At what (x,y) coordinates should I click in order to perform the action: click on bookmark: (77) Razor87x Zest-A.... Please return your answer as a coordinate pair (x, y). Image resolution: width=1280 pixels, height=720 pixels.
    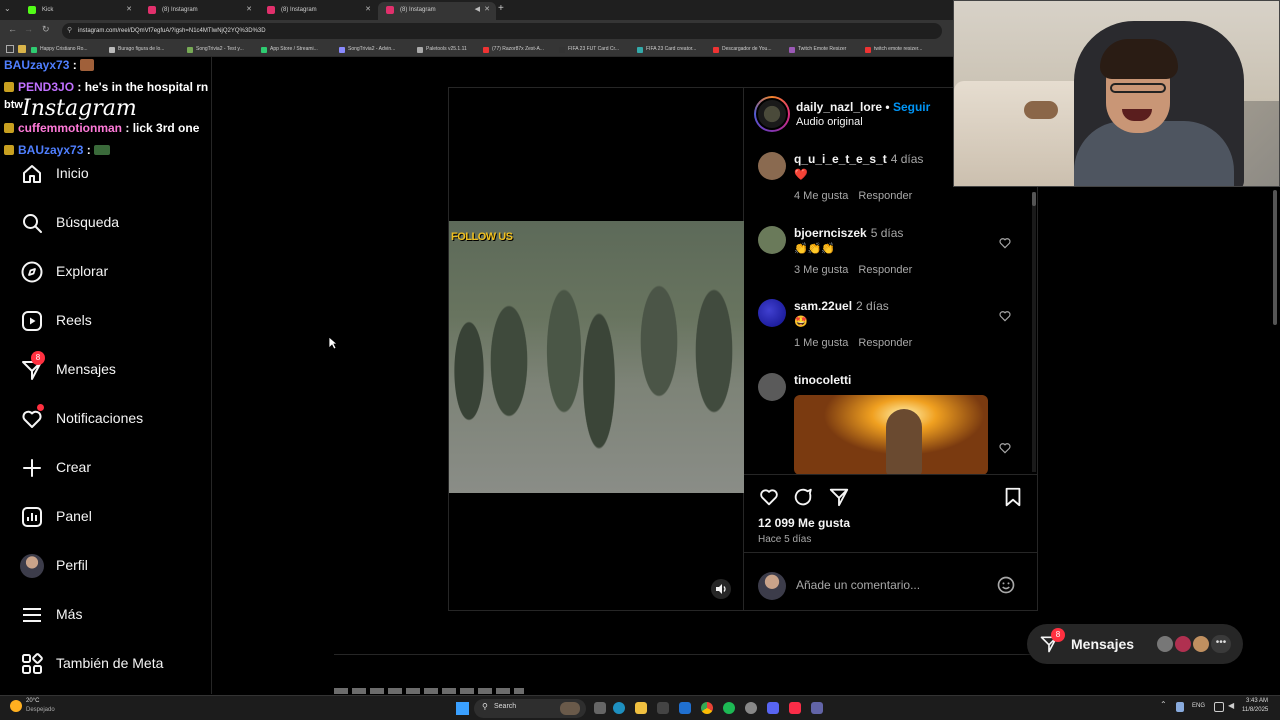
    Looking at the image, I should click on (513, 49).